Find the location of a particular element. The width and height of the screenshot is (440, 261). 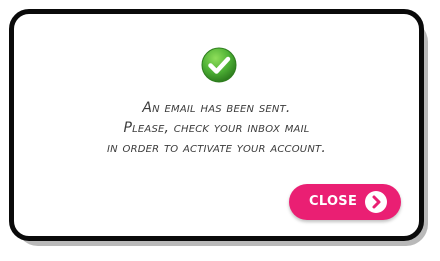

close-button: CLOSE is located at coordinates (345, 202).